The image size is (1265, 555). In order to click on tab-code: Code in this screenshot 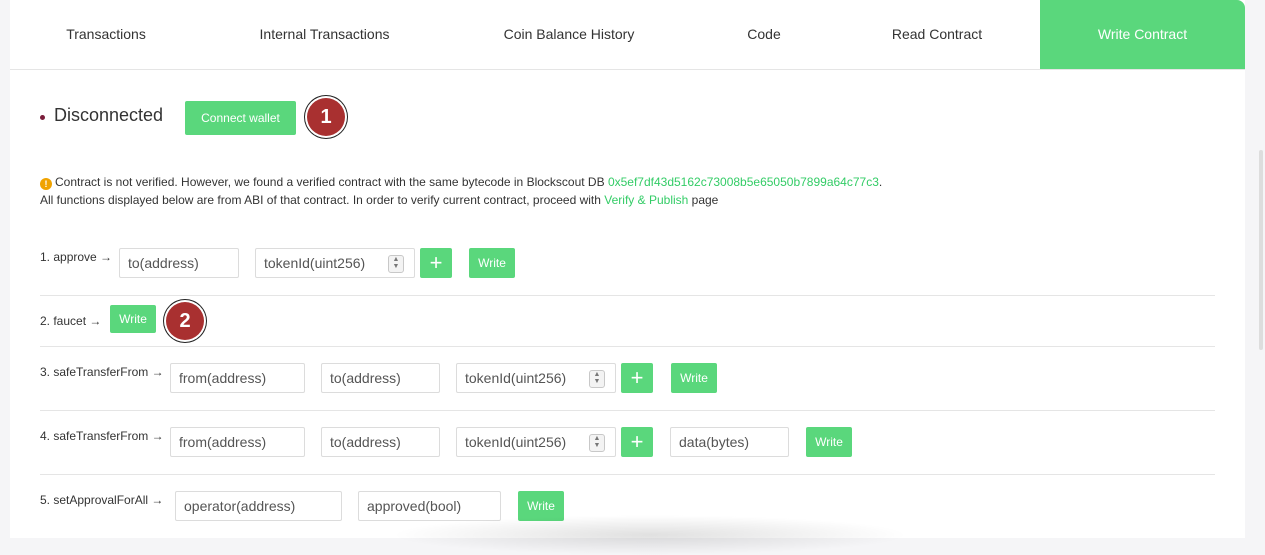, I will do `click(764, 34)`.